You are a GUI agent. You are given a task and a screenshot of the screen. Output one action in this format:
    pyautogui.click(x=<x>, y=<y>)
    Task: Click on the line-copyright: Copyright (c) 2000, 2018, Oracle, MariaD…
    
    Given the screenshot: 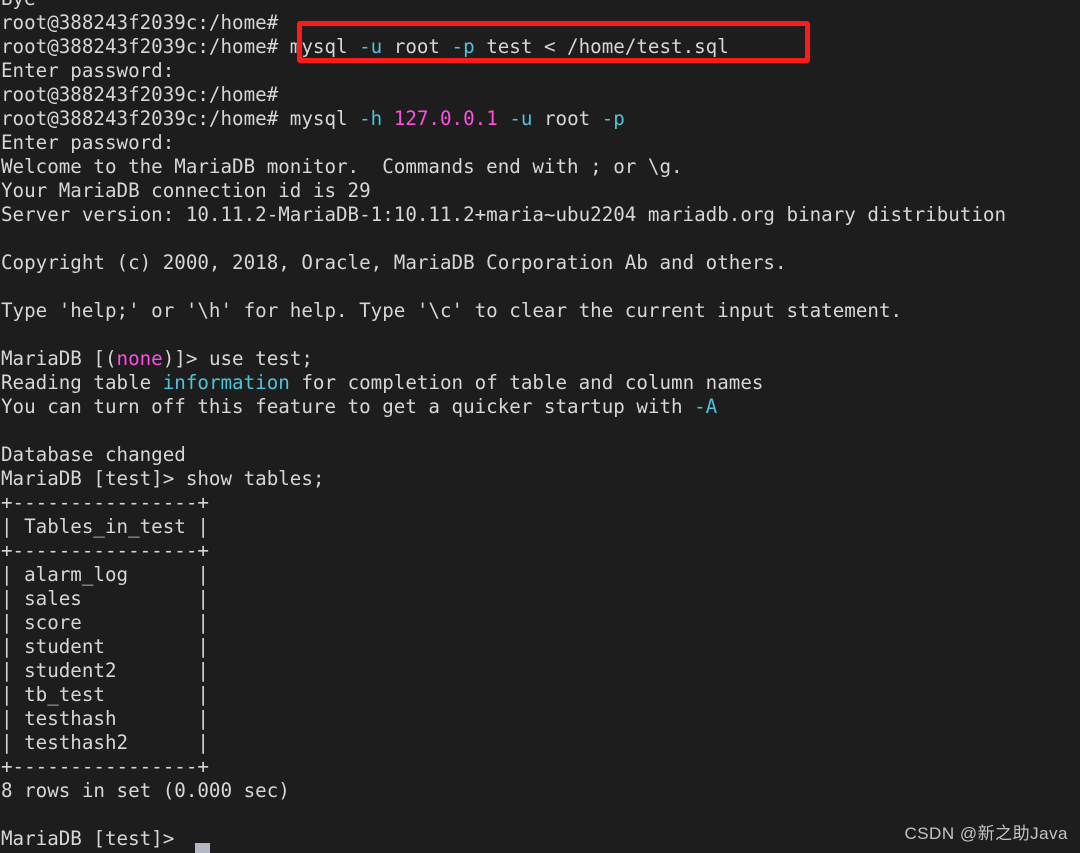 What is the action you would take?
    pyautogui.click(x=540, y=263)
    